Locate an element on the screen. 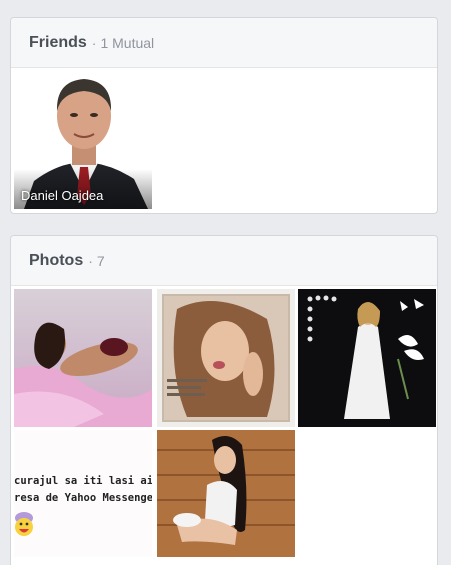  photos-header: Photos · 7 is located at coordinates (224, 261).